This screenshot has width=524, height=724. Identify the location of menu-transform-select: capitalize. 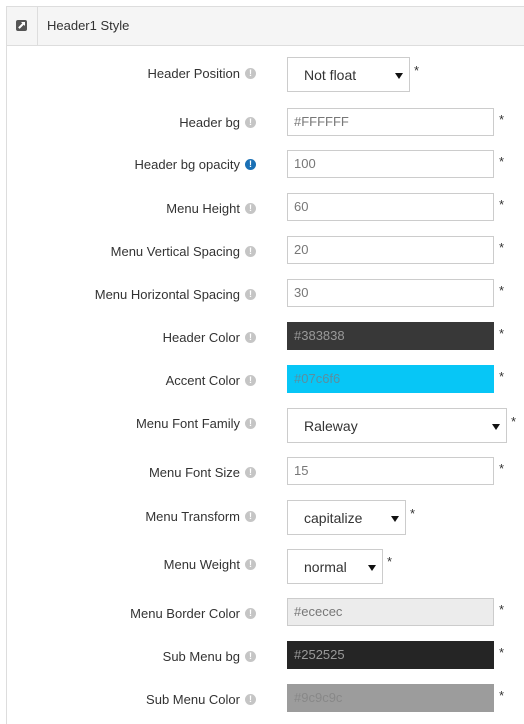
(346, 517).